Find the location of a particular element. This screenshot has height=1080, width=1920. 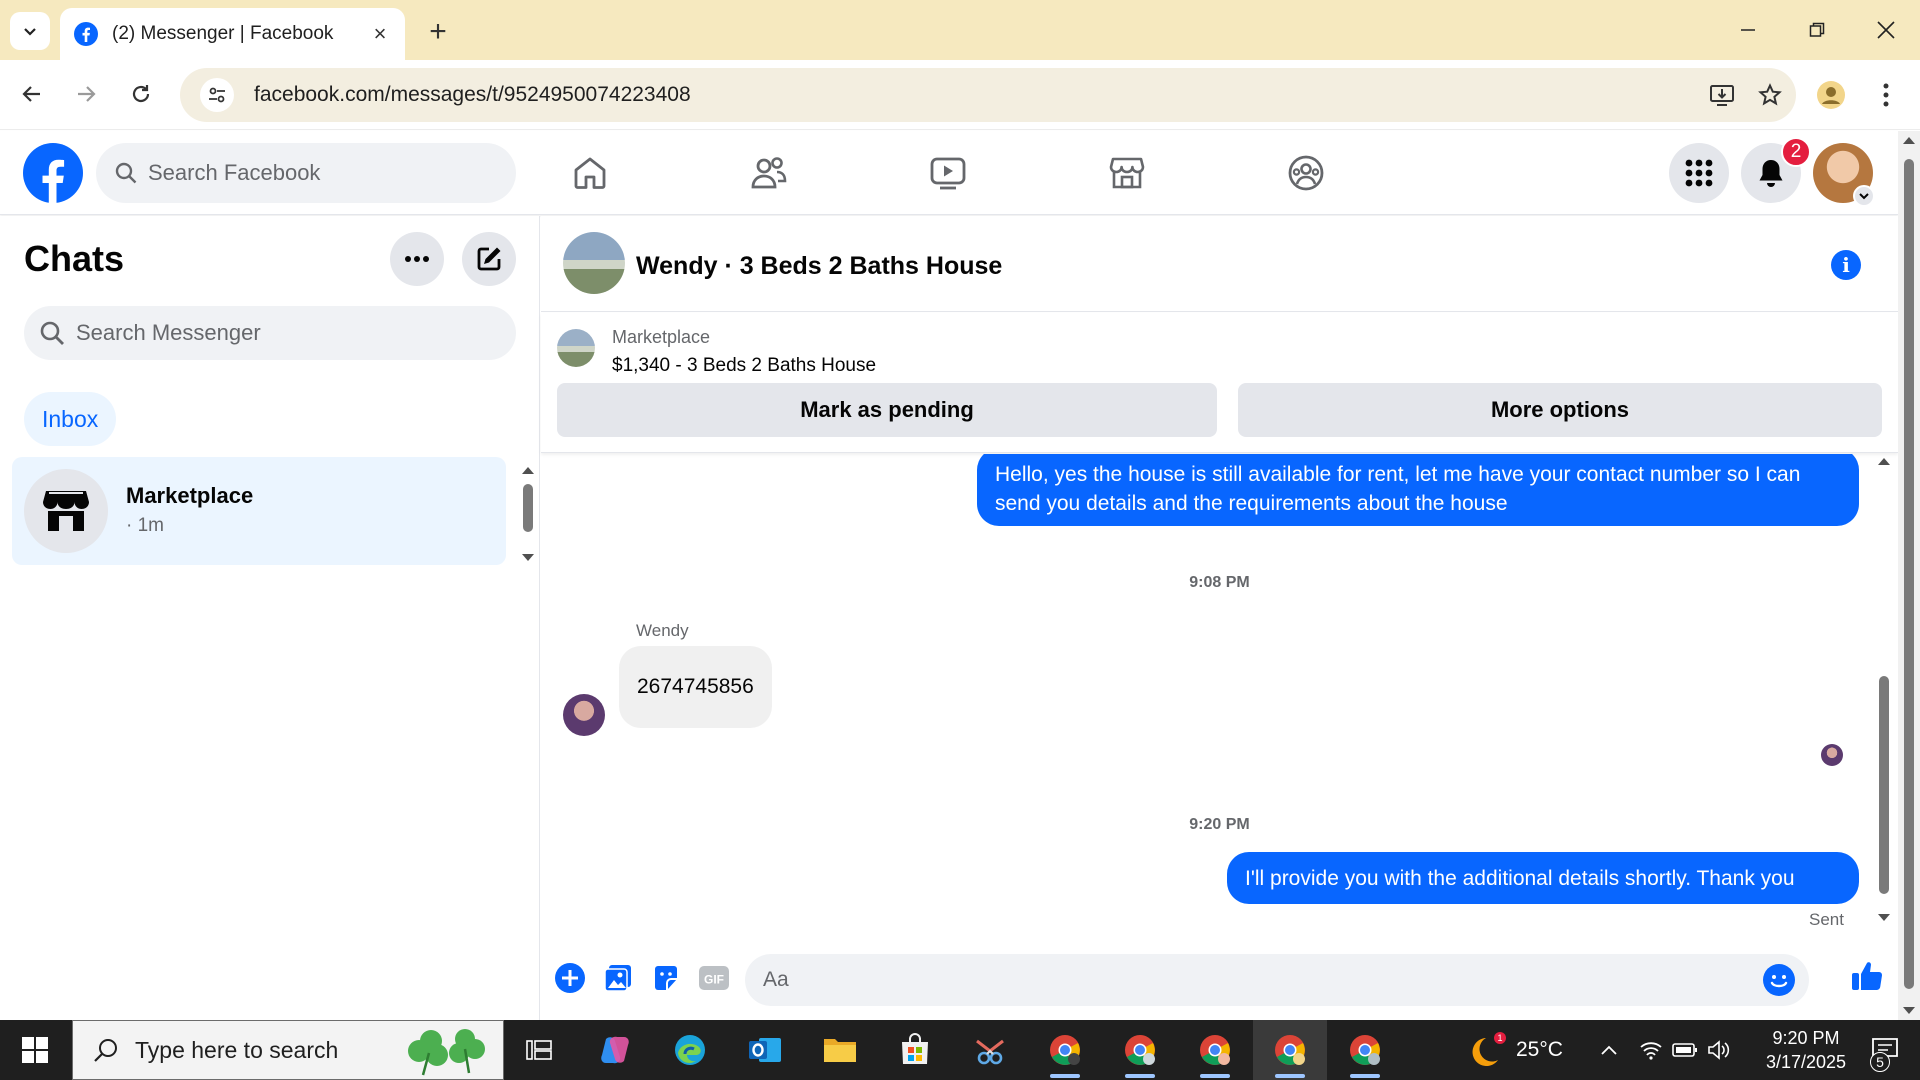

facebook-search-input: Search Facebook is located at coordinates (306, 173).